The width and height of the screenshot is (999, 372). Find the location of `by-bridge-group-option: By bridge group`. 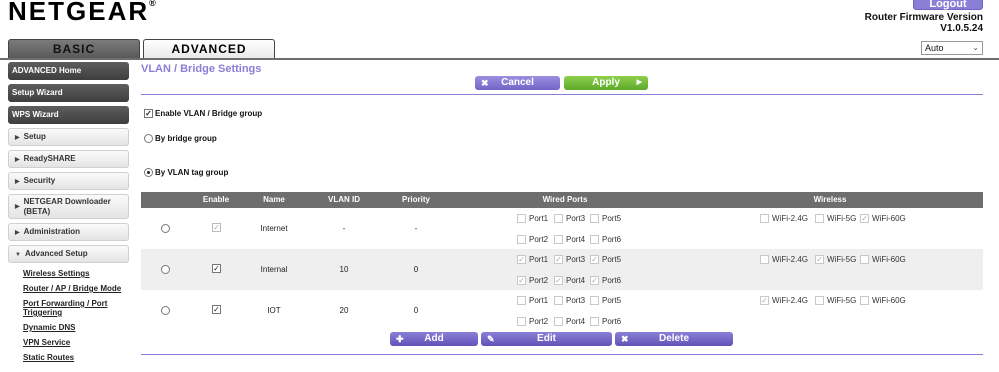

by-bridge-group-option: By bridge group is located at coordinates (180, 138).